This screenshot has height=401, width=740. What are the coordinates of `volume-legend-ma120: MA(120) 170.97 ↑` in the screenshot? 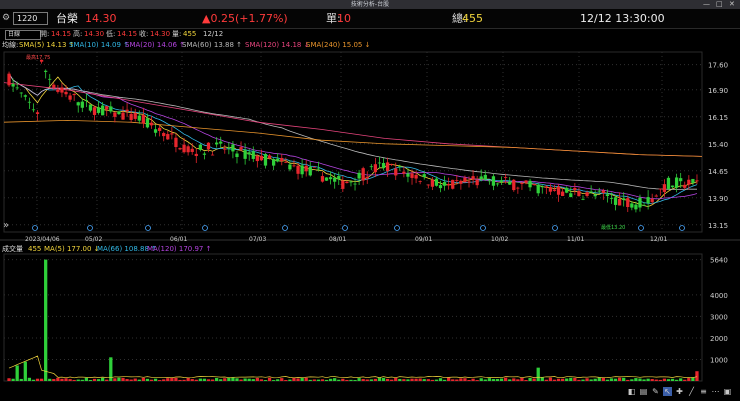 It's located at (179, 249).